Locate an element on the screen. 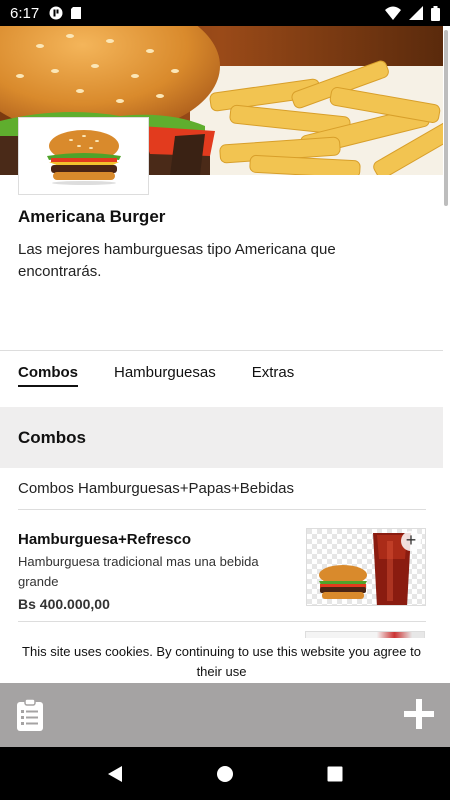 The height and width of the screenshot is (800, 450). tab-extras: Extras is located at coordinates (273, 375).